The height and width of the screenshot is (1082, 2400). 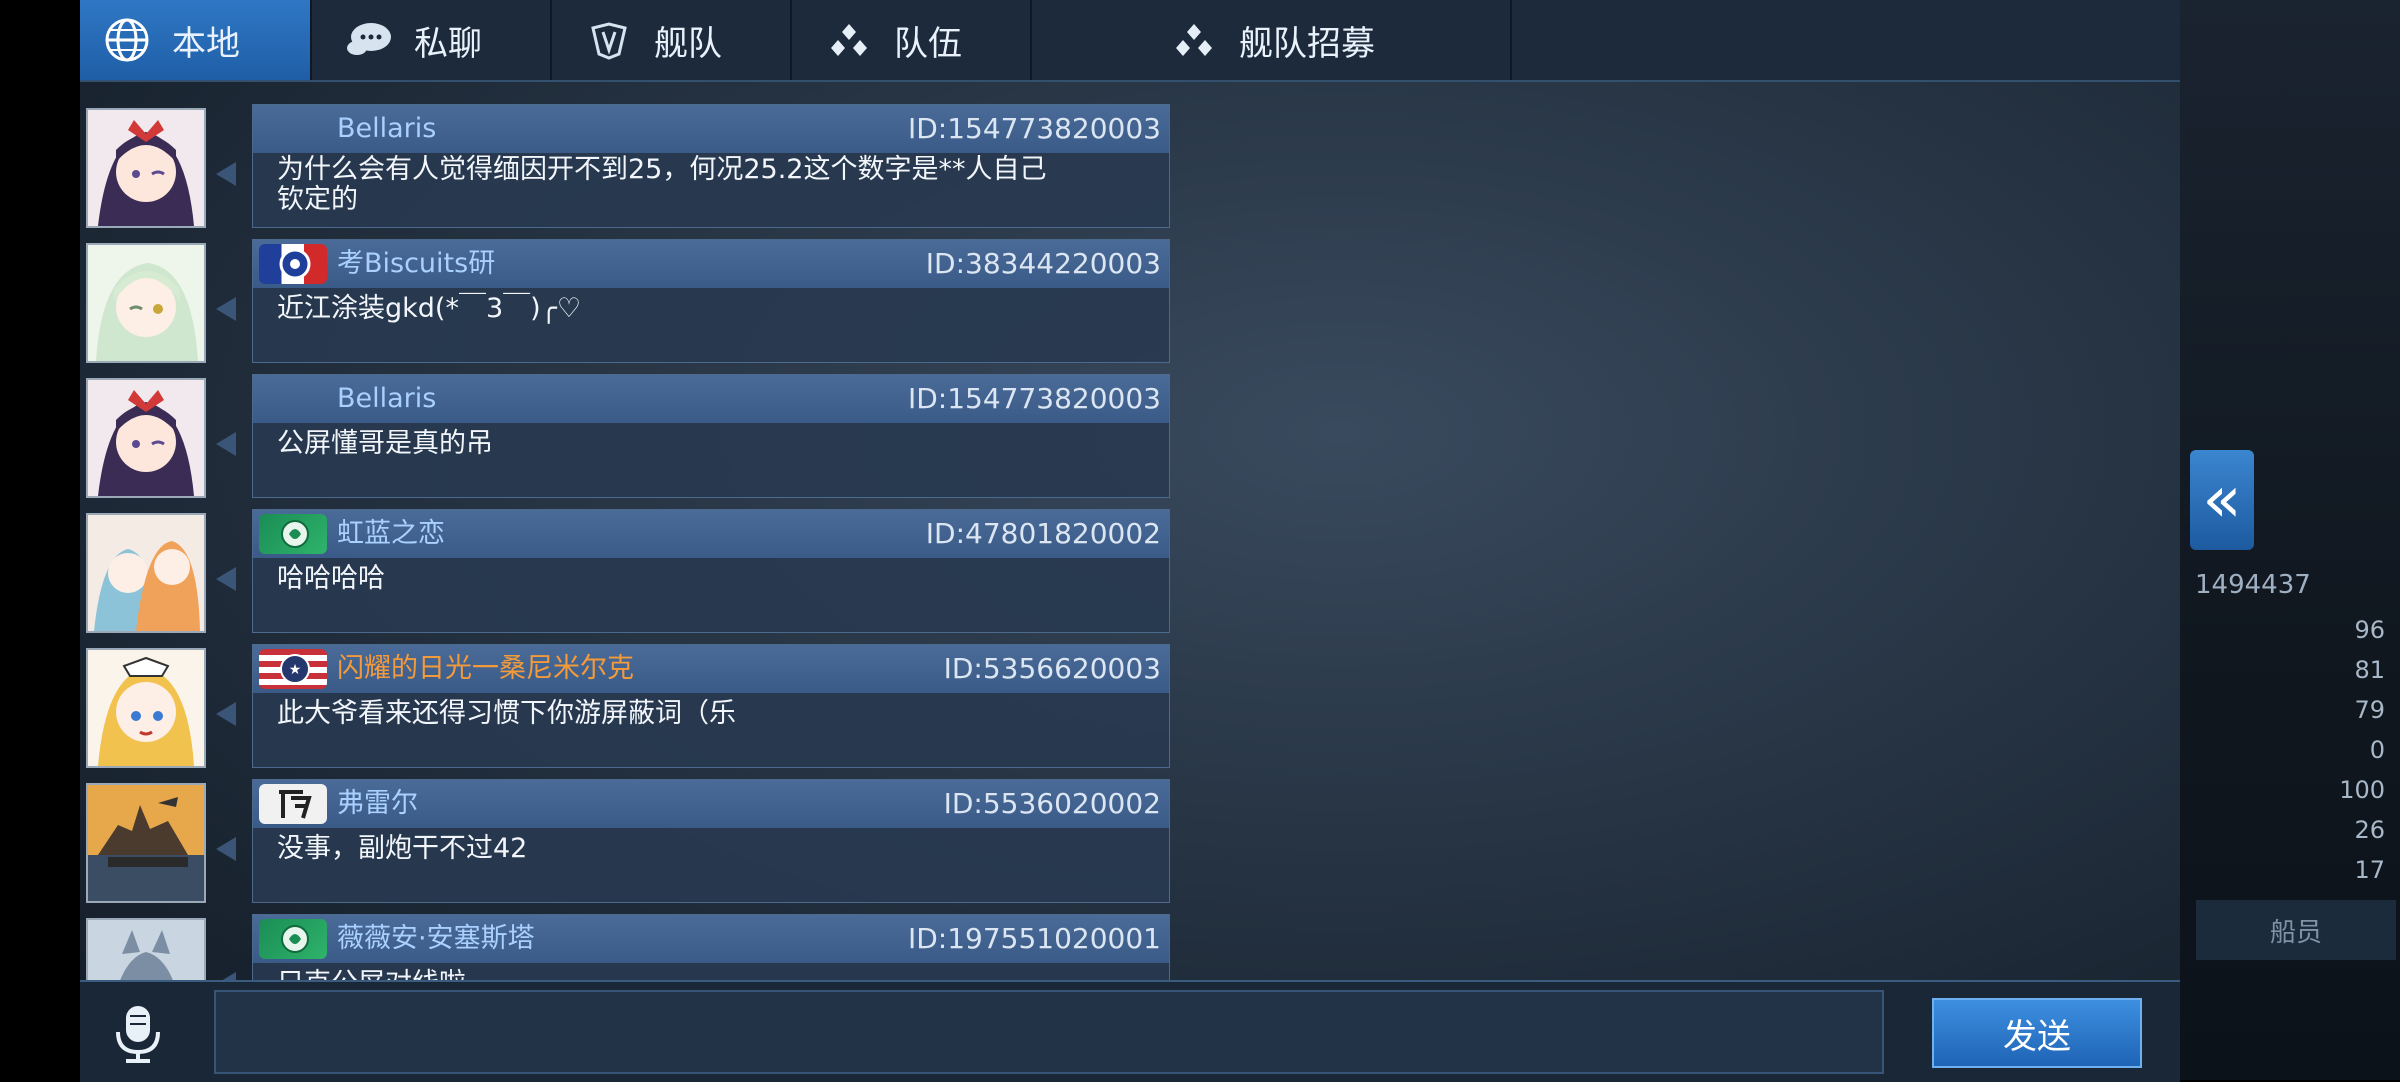 I want to click on sender-id: ID:5536020002, so click(x=1052, y=803).